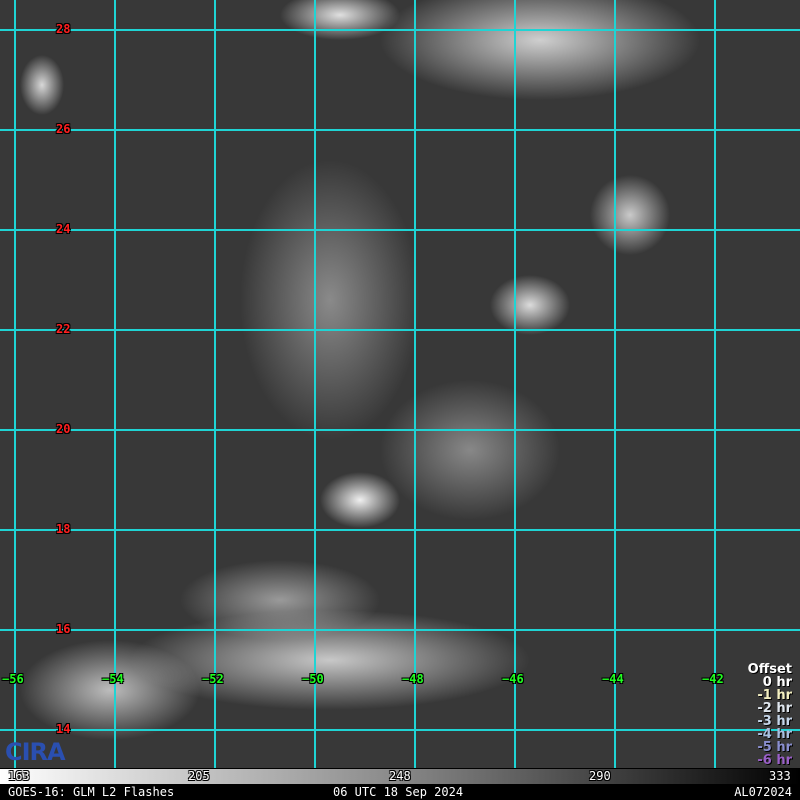 The image size is (800, 800). Describe the element at coordinates (91, 792) in the screenshot. I see `product-label: GOES-16: GLM L2 Flashes` at that location.